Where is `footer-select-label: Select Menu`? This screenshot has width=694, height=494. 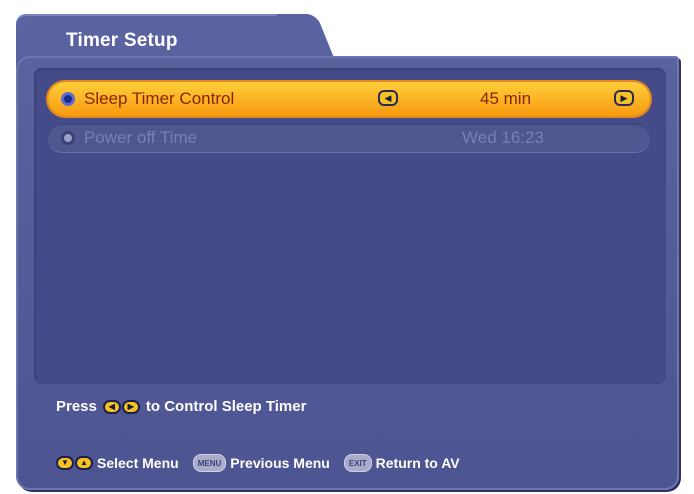
footer-select-label: Select Menu is located at coordinates (138, 463).